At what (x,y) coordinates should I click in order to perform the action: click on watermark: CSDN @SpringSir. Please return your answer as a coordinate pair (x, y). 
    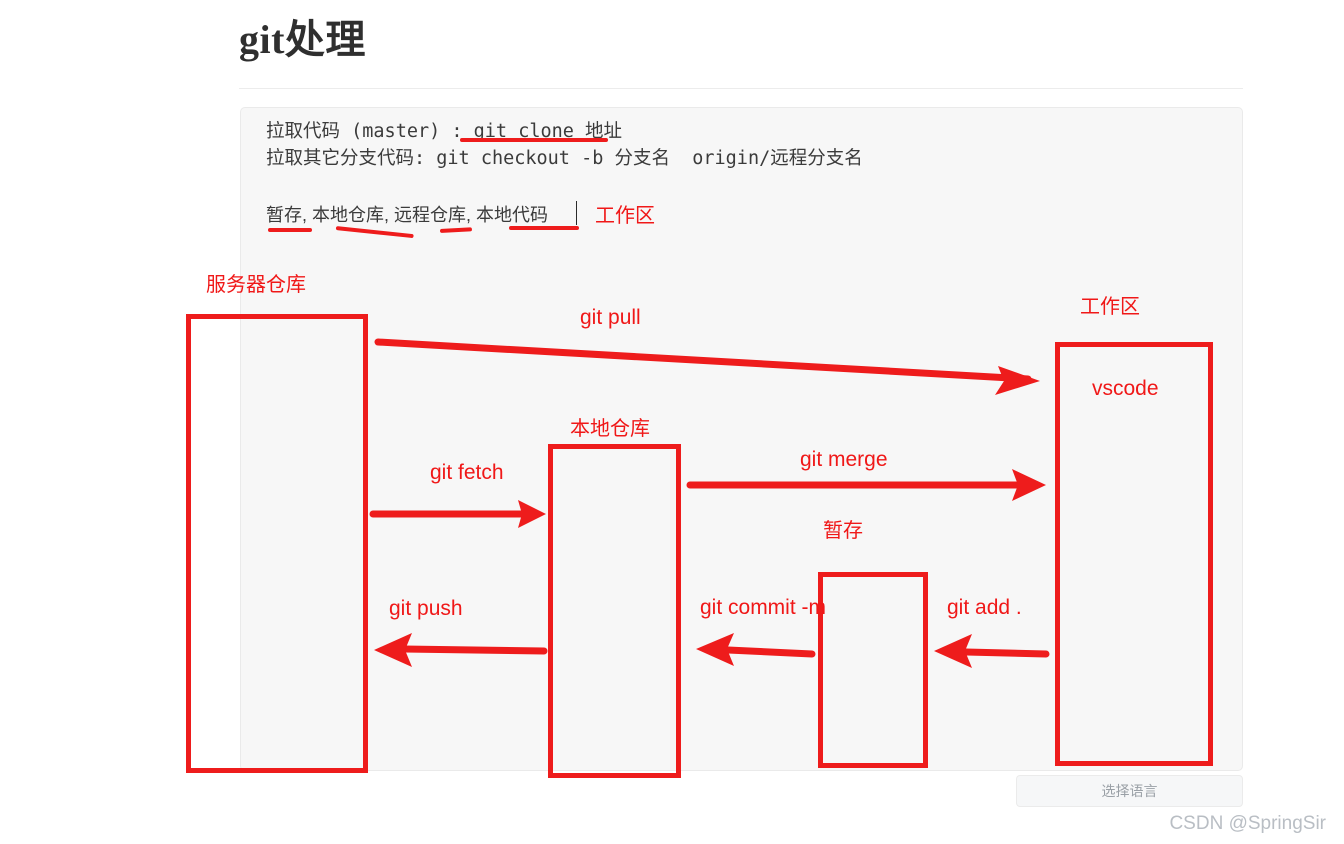
    Looking at the image, I should click on (1247, 823).